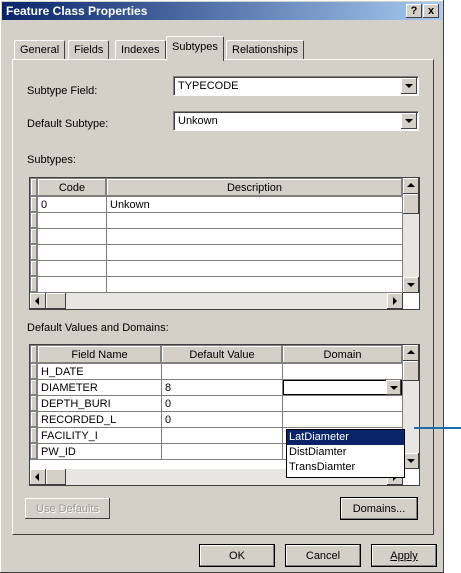 This screenshot has height=573, width=461. I want to click on cell-field-name: DIAMETER, so click(99, 387).